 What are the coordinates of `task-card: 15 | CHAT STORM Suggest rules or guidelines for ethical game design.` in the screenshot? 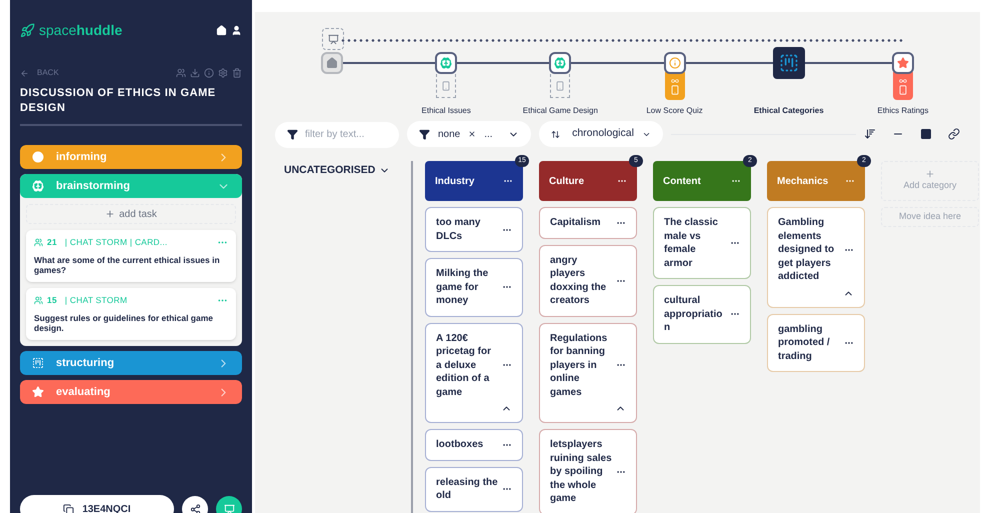 It's located at (131, 314).